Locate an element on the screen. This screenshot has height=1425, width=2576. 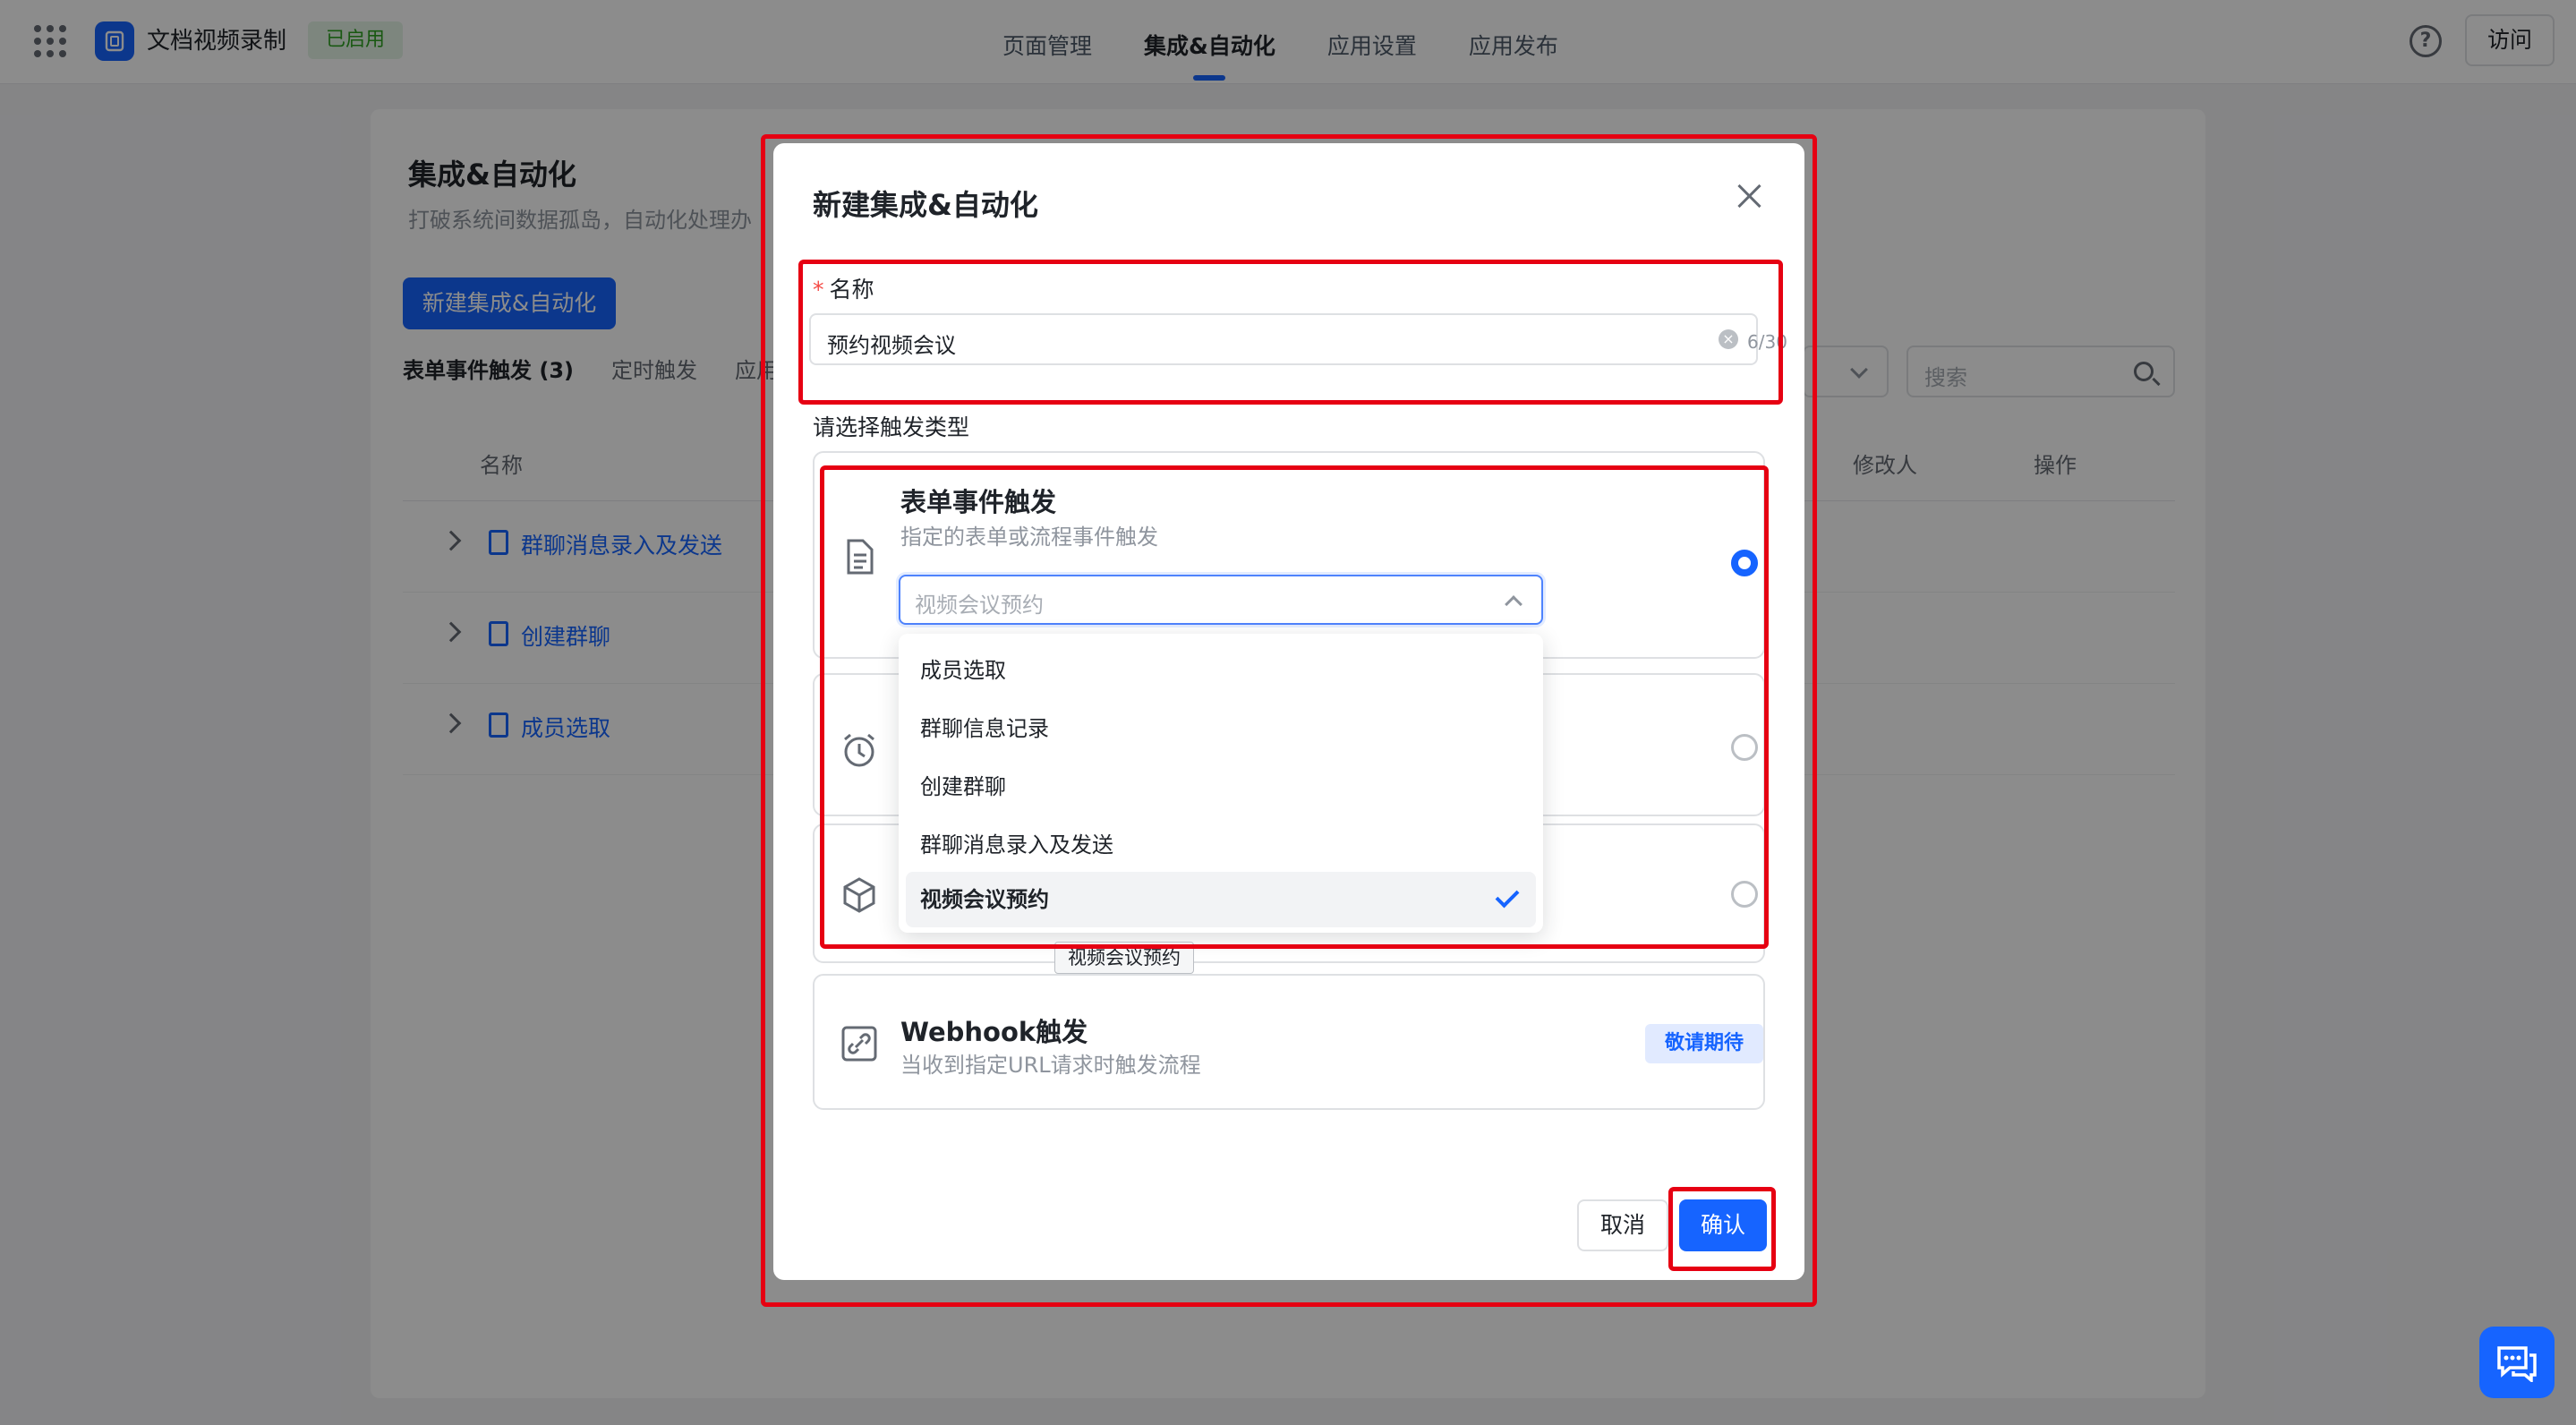
dropdown-option: 群聊消息录入及发送 is located at coordinates (1221, 845).